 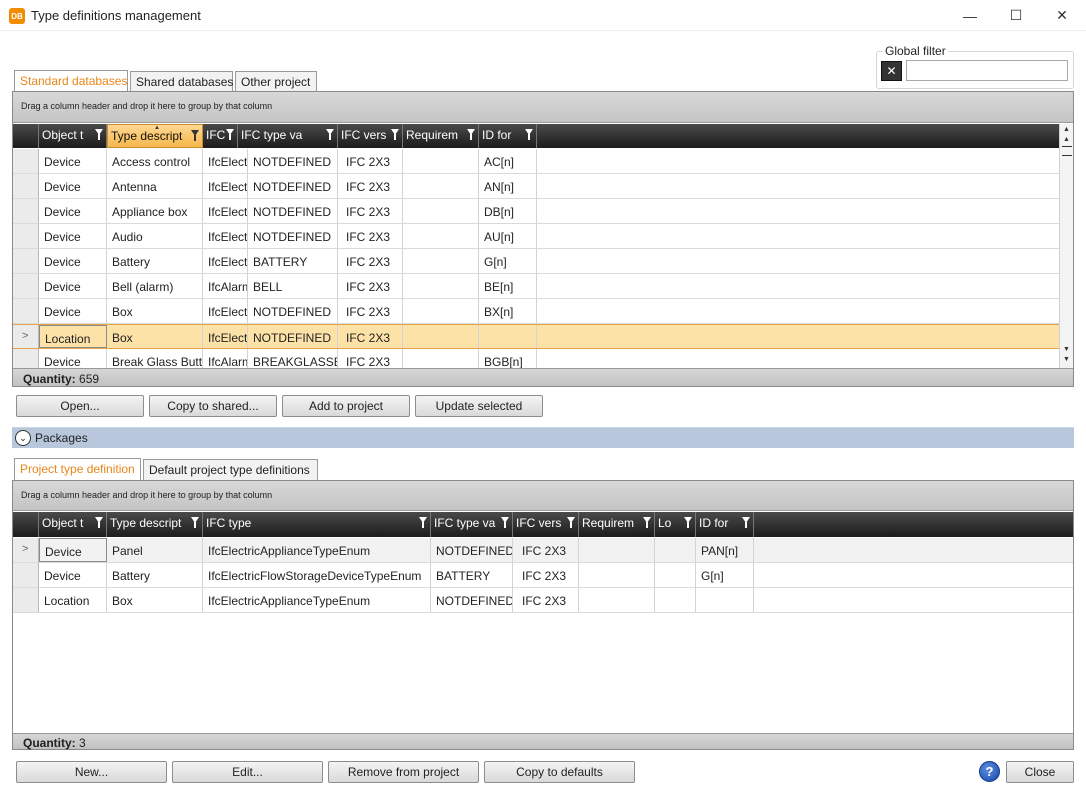 What do you see at coordinates (225, 358) in the screenshot?
I see `cell-ifc-type: IfcAlarm` at bounding box center [225, 358].